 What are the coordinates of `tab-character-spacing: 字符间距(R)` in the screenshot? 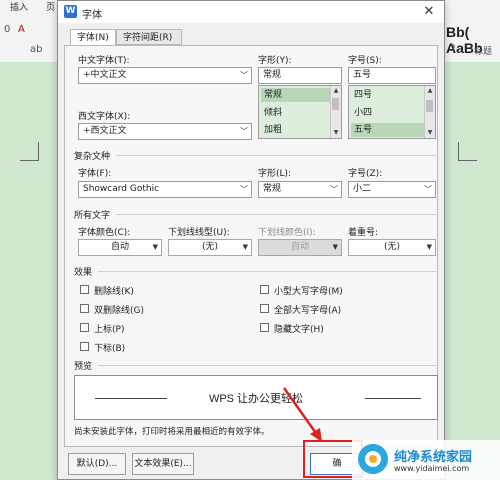 It's located at (149, 37).